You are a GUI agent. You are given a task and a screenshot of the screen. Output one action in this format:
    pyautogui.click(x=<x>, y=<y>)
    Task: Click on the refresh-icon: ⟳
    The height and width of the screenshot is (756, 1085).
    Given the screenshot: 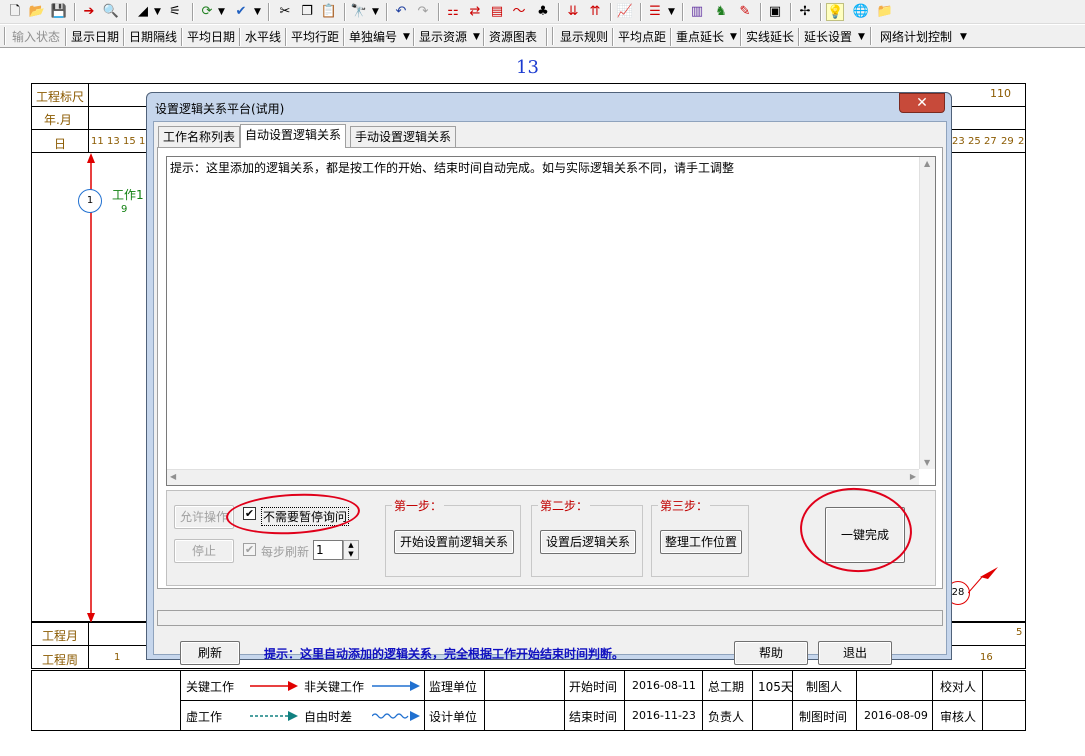 What is the action you would take?
    pyautogui.click(x=207, y=12)
    